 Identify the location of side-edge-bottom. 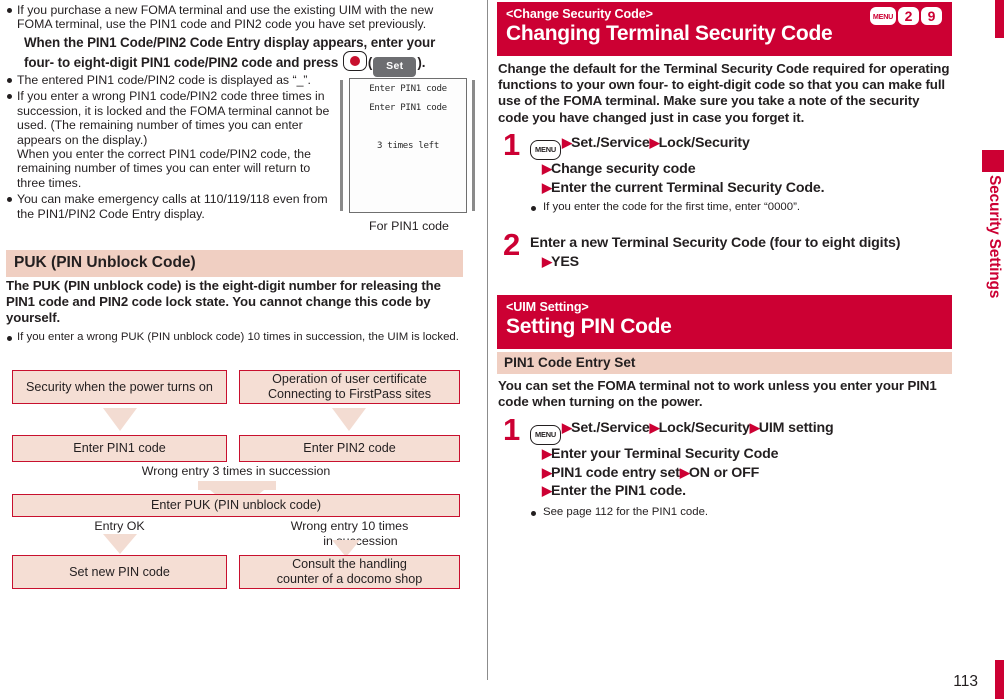
(999, 679).